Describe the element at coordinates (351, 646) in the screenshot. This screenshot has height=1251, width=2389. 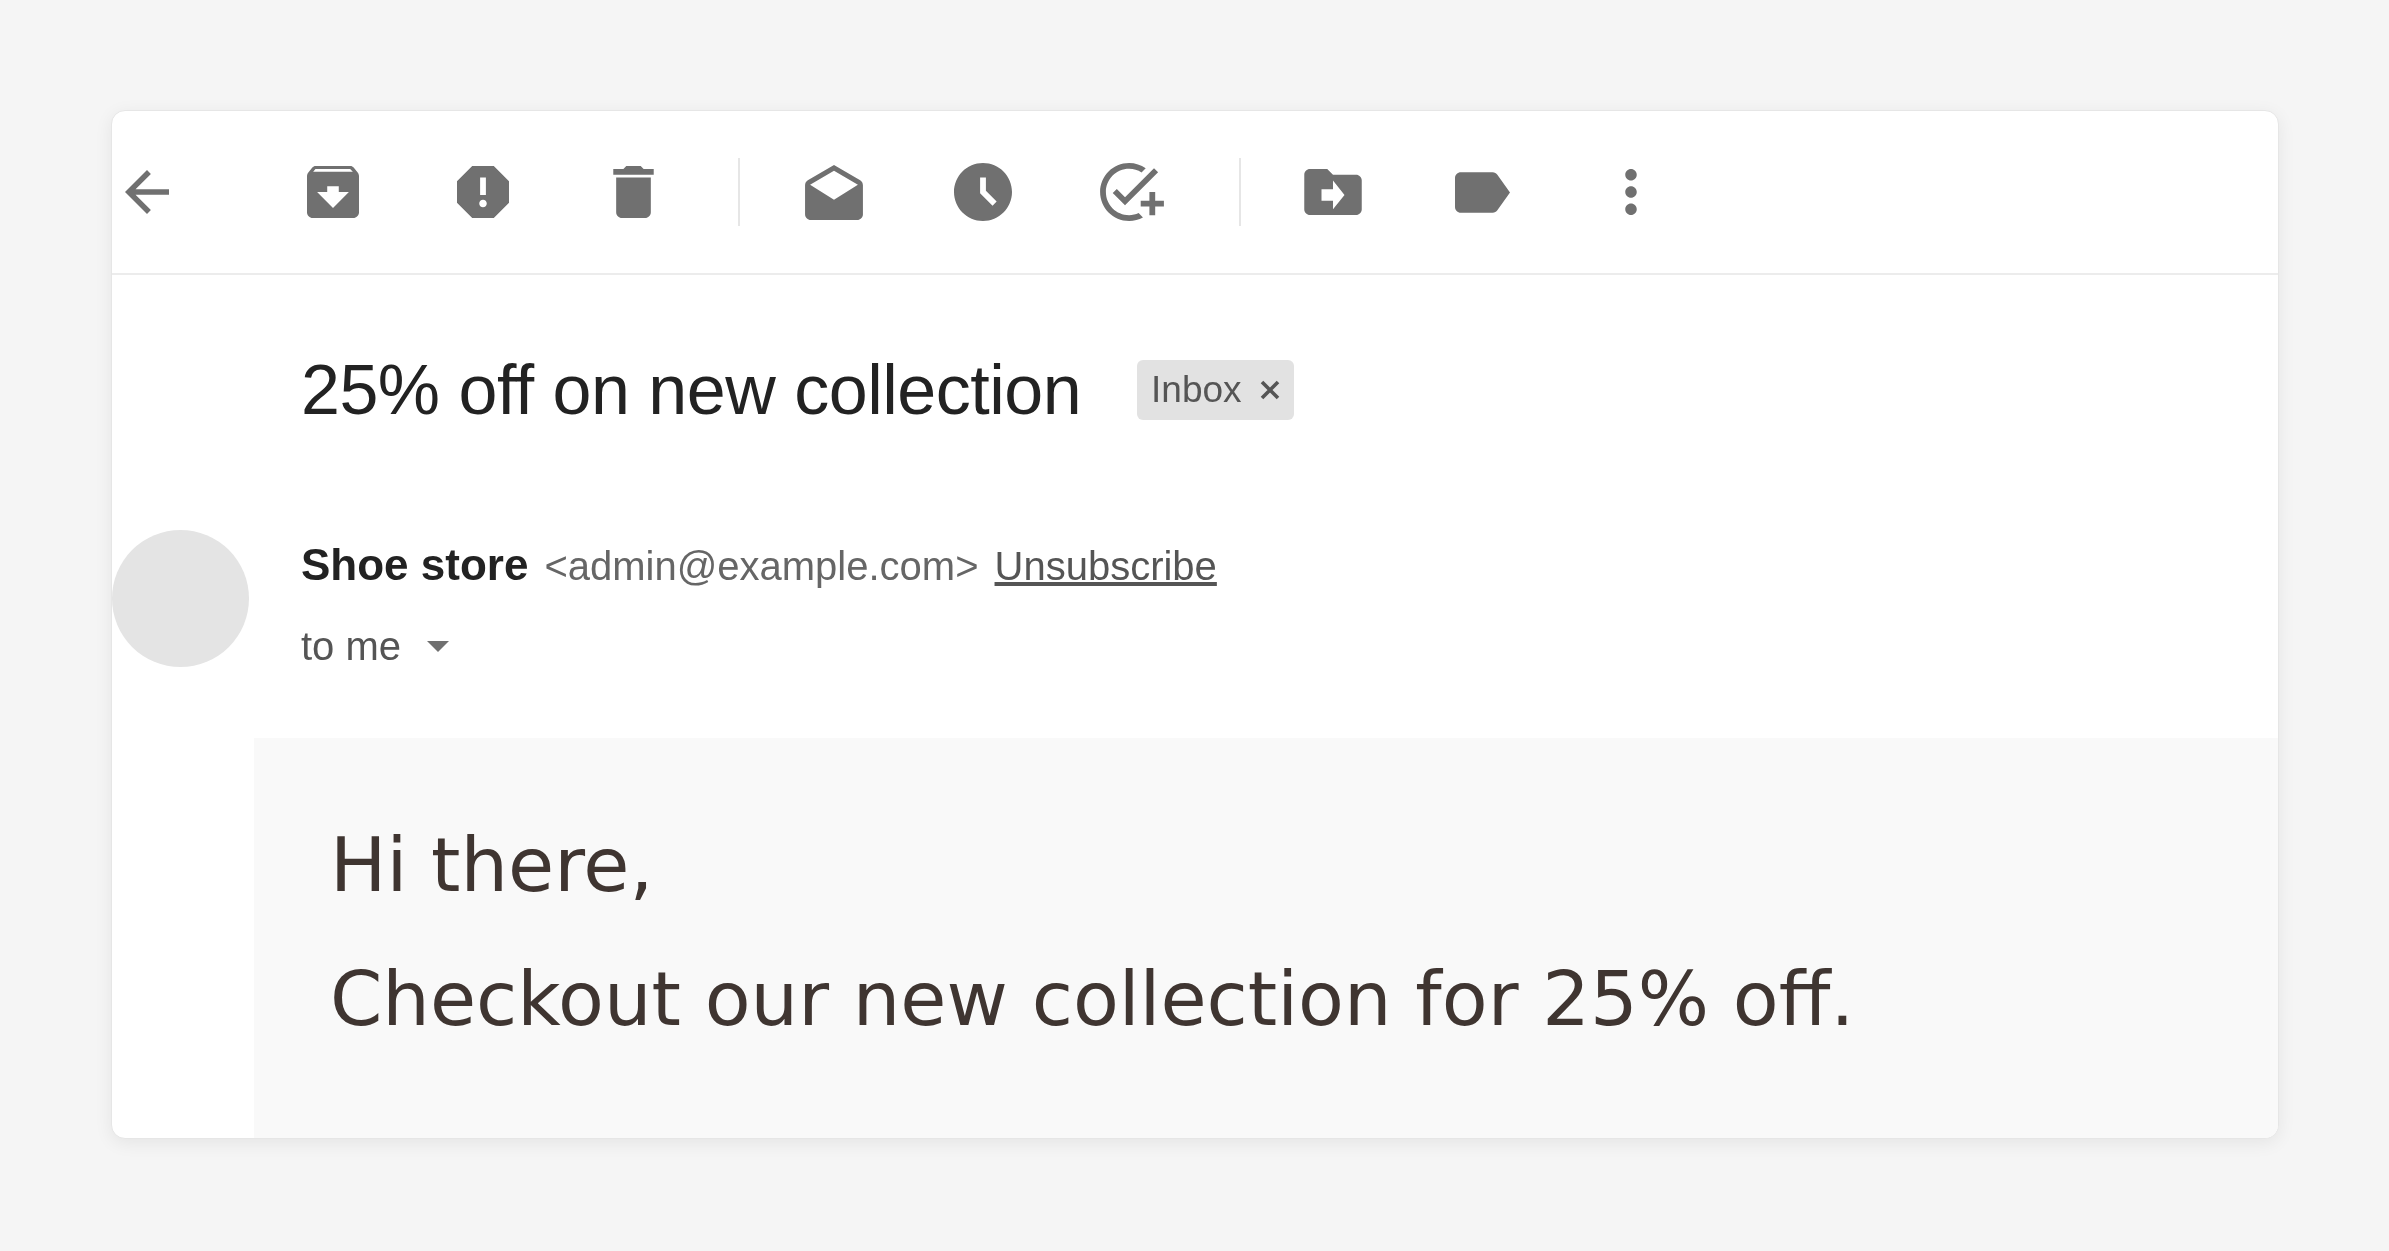
I see `recipient-text: to me` at that location.